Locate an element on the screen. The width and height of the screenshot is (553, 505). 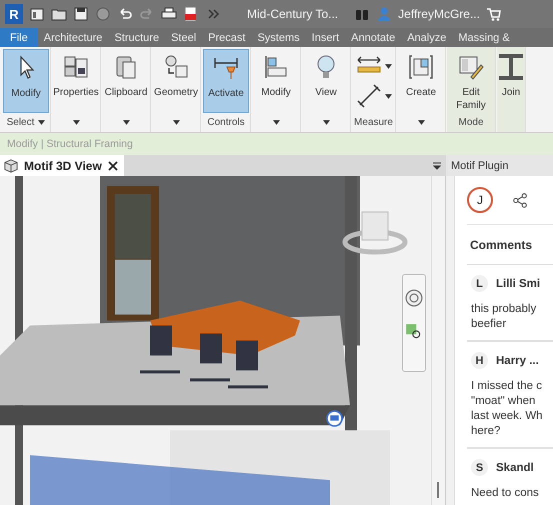
ribbon-button: Create is located at coordinates (421, 81).